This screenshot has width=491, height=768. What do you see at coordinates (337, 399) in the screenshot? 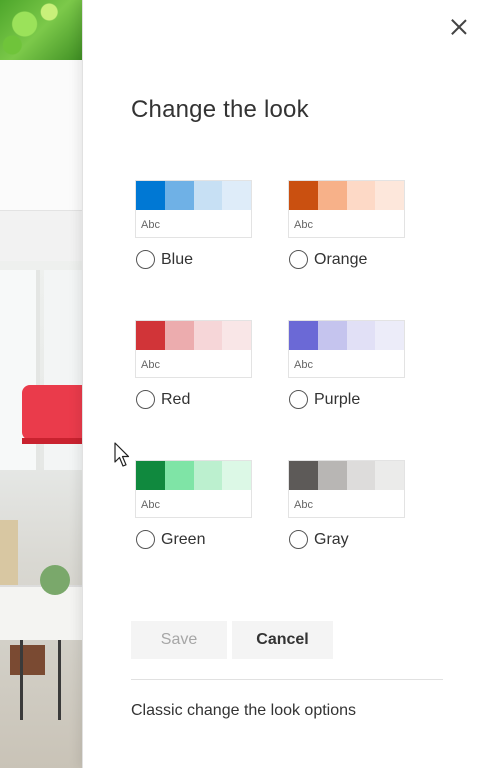
I see `theme-label: Purple` at bounding box center [337, 399].